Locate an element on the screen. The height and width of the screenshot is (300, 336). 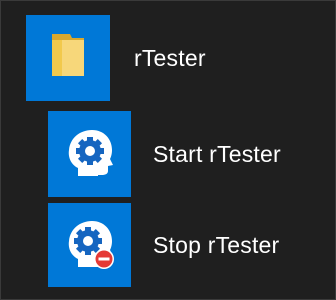
folder-label: rTester is located at coordinates (170, 57).